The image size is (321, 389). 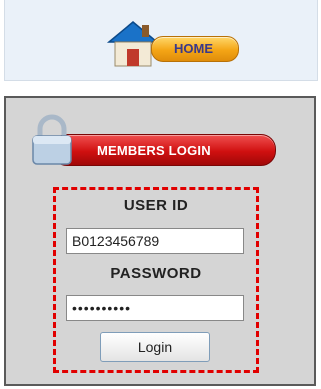 I want to click on login-button: Login, so click(x=155, y=347).